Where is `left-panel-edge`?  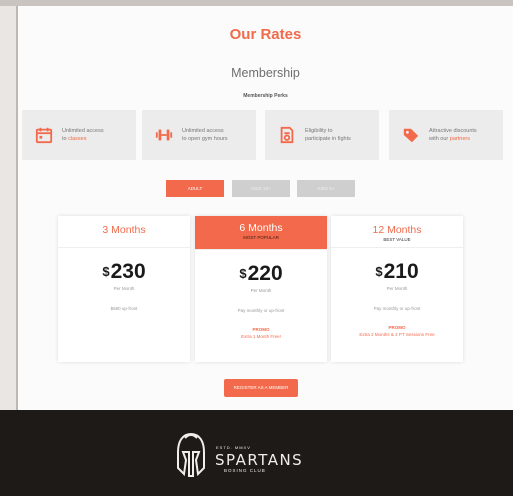
left-panel-edge is located at coordinates (9, 208).